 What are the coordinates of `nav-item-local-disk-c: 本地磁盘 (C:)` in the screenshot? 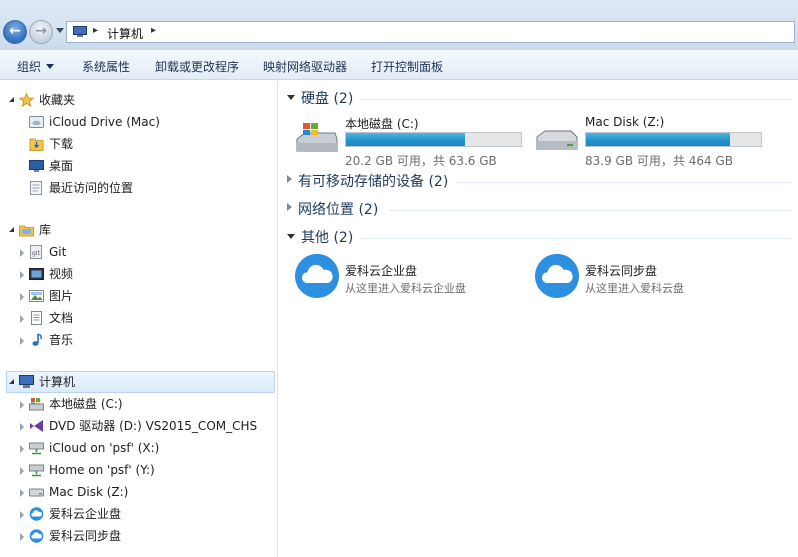 It's located at (135, 404).